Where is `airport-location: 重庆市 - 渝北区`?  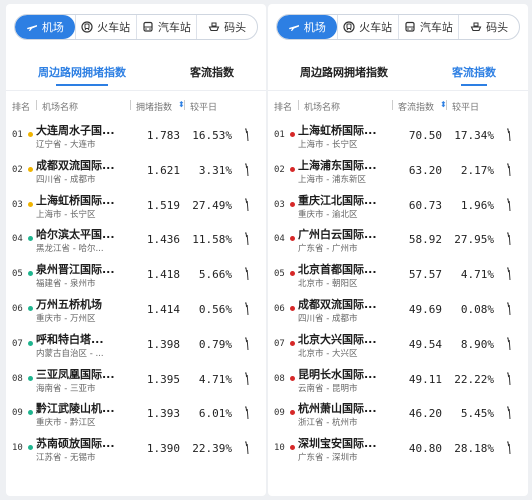
airport-location: 重庆市 - 渝北区 is located at coordinates (328, 214).